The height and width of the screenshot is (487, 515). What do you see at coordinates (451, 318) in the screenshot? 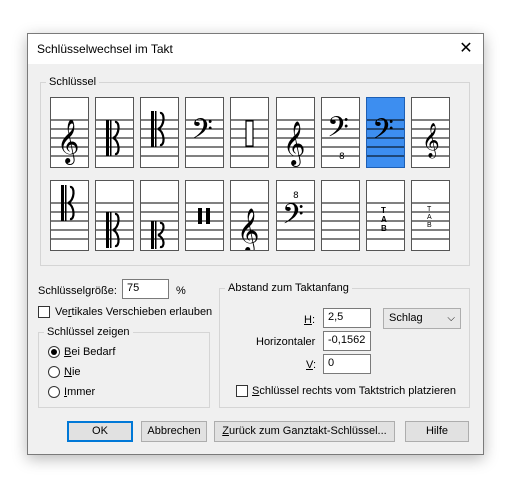
I see `chevron-down-icon: ⌵` at bounding box center [451, 318].